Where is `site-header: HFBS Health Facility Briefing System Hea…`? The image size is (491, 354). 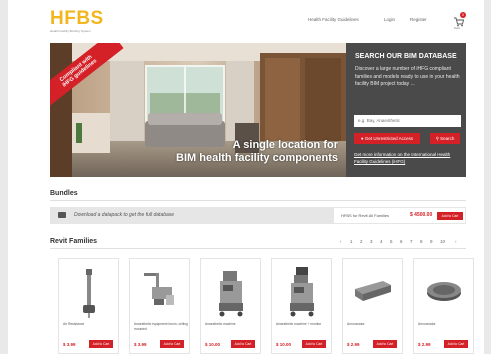
site-header: HFBS Health Facility Briefing System Hea… is located at coordinates (246, 20).